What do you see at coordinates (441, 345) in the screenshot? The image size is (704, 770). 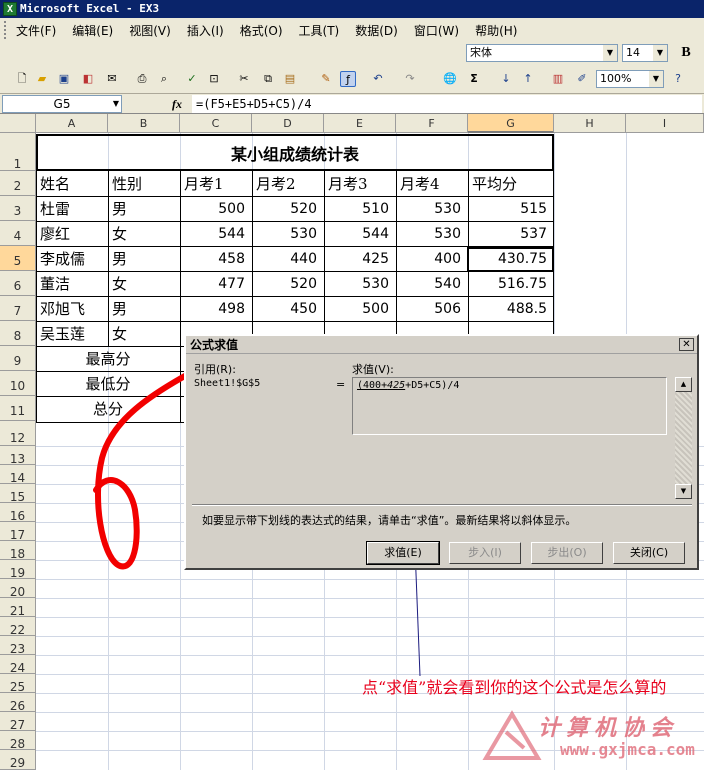 I see `dialog-title: 公式求值` at bounding box center [441, 345].